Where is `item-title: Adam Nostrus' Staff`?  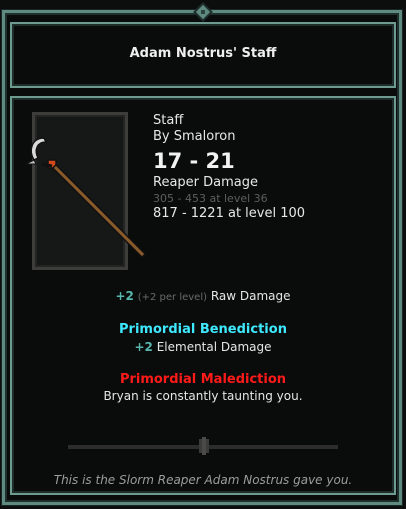
item-title: Adam Nostrus' Staff is located at coordinates (203, 53).